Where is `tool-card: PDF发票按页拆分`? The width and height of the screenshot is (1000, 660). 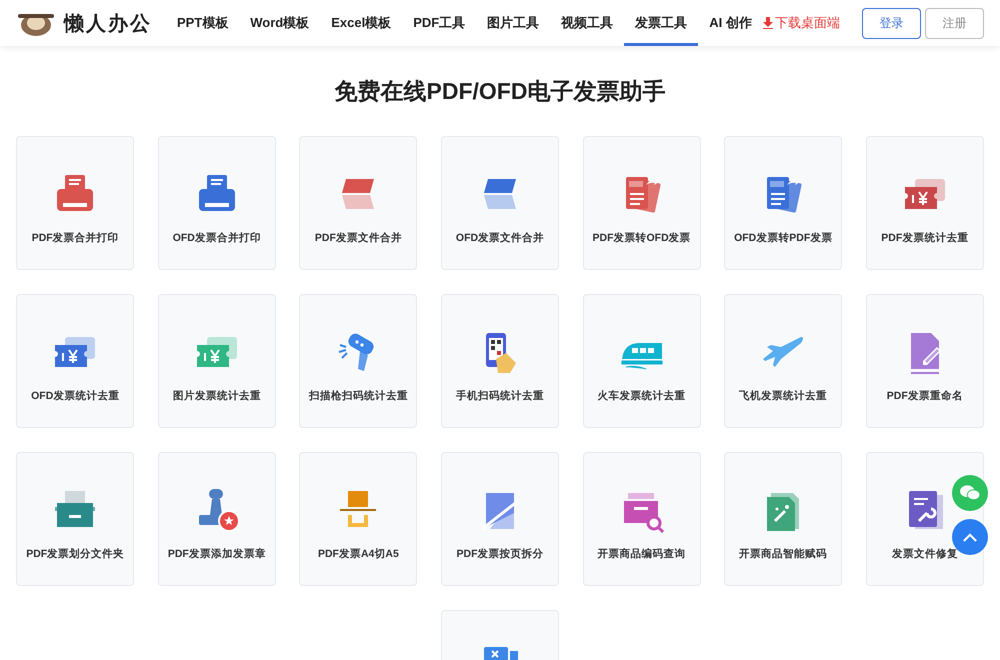
tool-card: PDF发票按页拆分 is located at coordinates (500, 519).